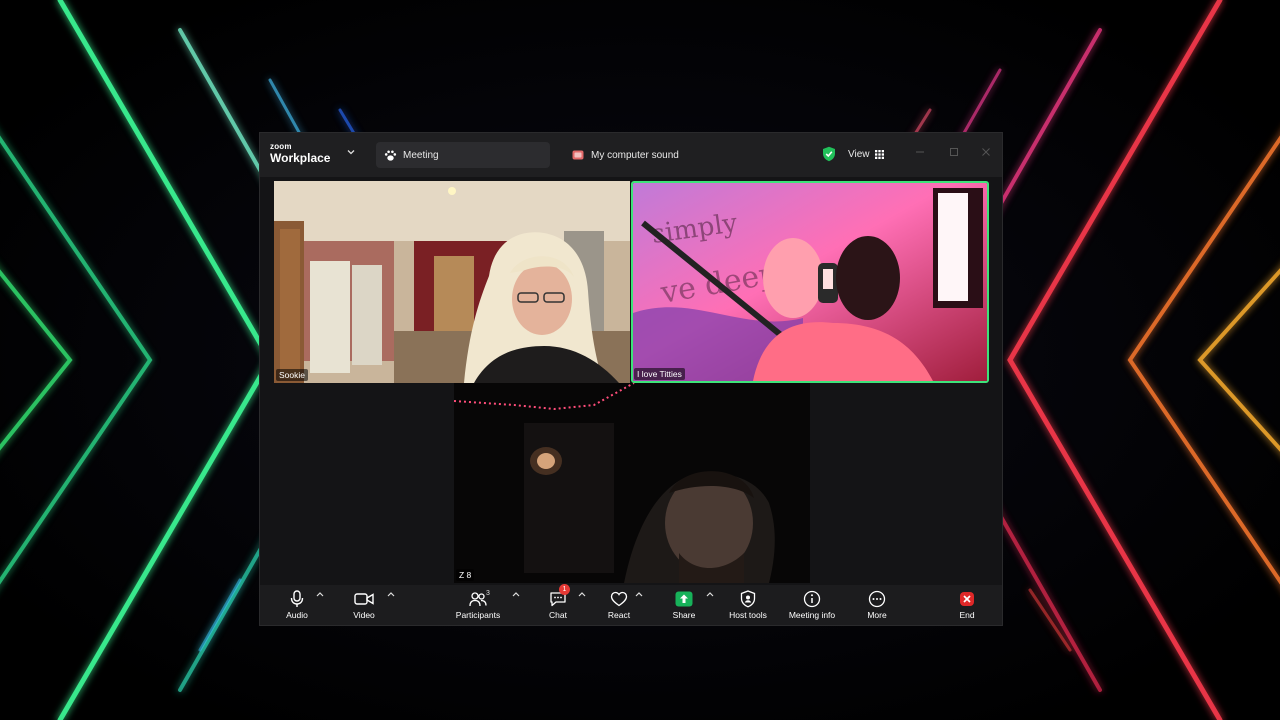 Image resolution: width=1280 pixels, height=720 pixels. I want to click on host-tools-button: Host tools, so click(748, 605).